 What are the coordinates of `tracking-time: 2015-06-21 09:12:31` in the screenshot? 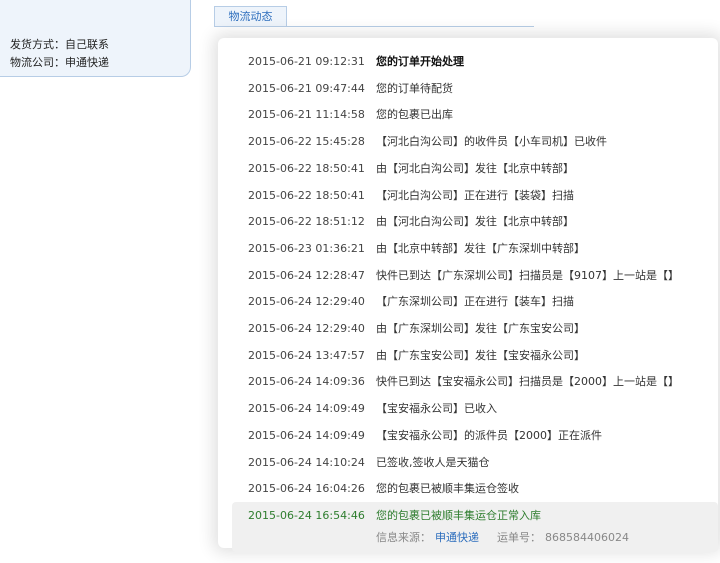 It's located at (306, 61).